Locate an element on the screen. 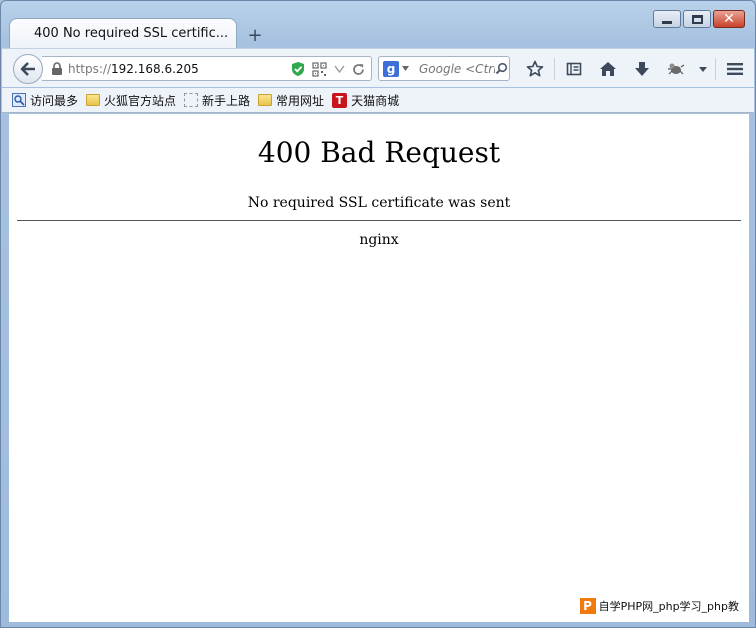  search-bar: g is located at coordinates (444, 68).